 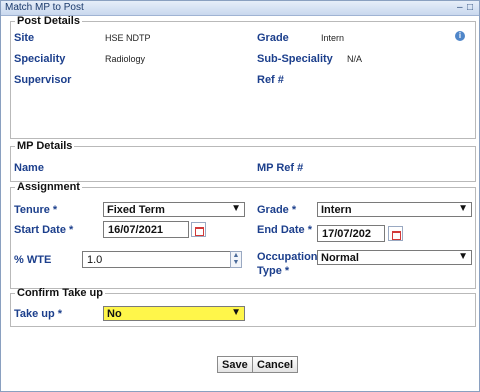 I want to click on speciality-value: Radiology, so click(x=125, y=59).